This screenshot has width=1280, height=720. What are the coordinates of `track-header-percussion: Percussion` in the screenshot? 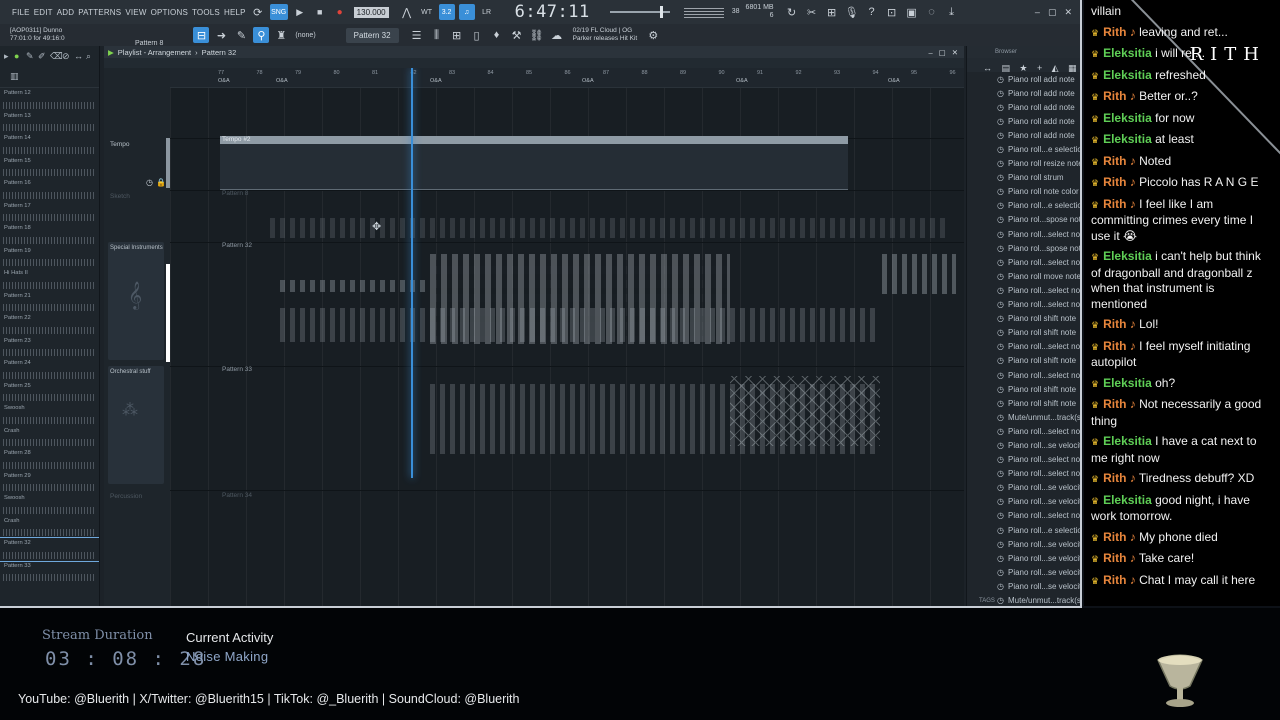 It's located at (137, 545).